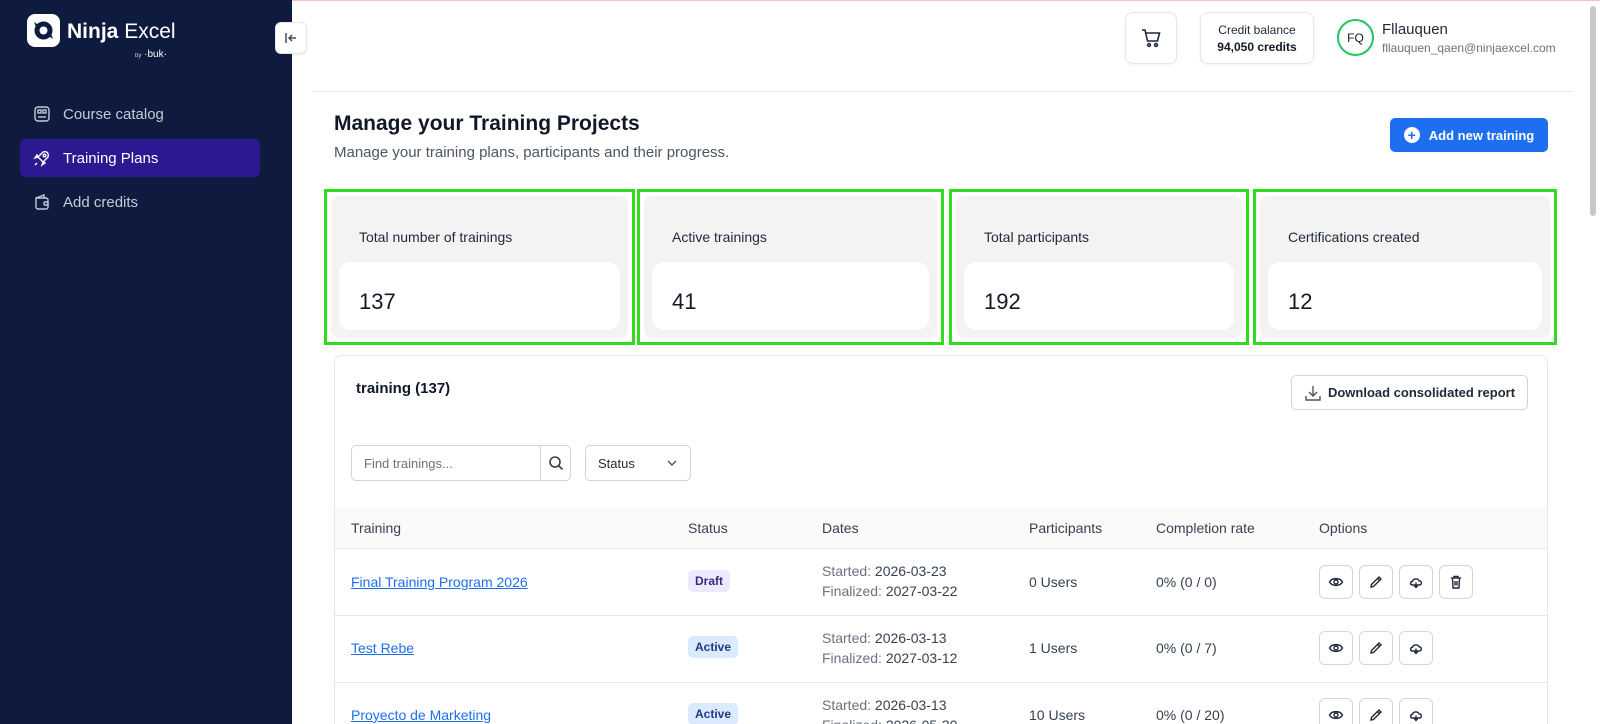  What do you see at coordinates (1354, 237) in the screenshot?
I see `stat-label: Certifications created` at bounding box center [1354, 237].